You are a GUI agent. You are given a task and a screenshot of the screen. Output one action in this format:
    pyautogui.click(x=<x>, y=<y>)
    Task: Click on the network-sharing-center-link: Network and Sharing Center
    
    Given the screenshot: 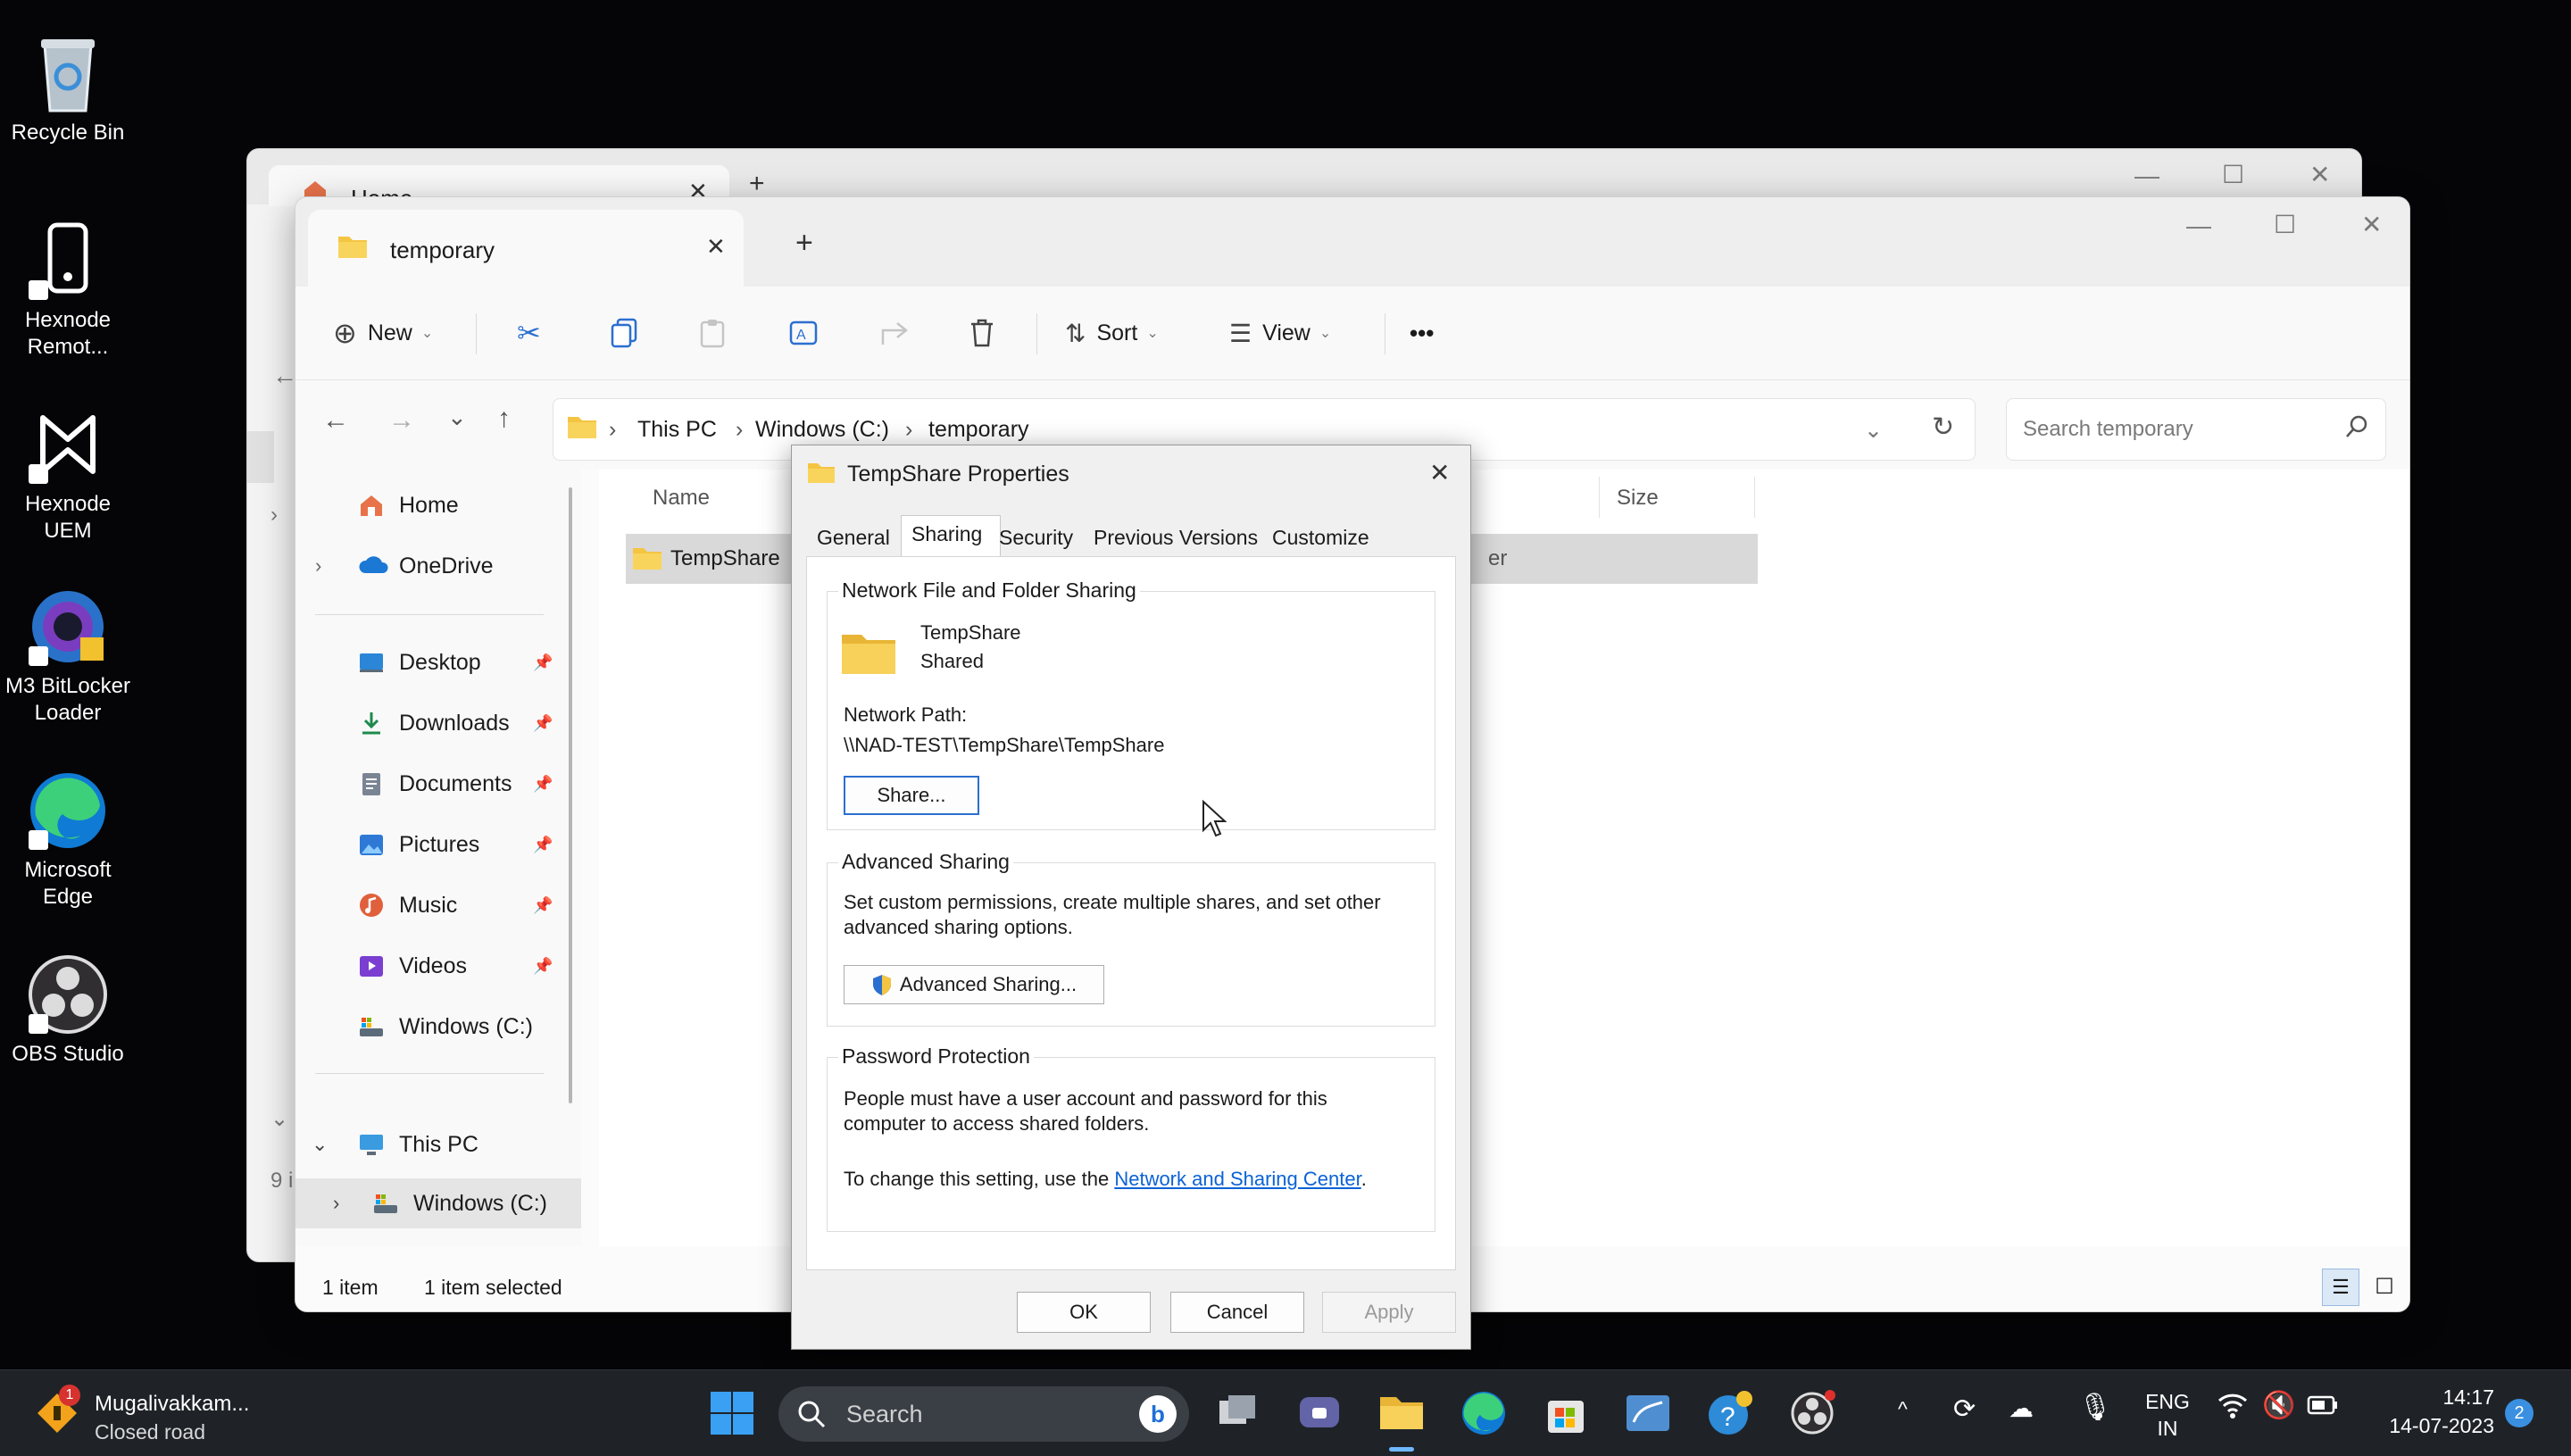 What is the action you would take?
    pyautogui.click(x=1237, y=1179)
    